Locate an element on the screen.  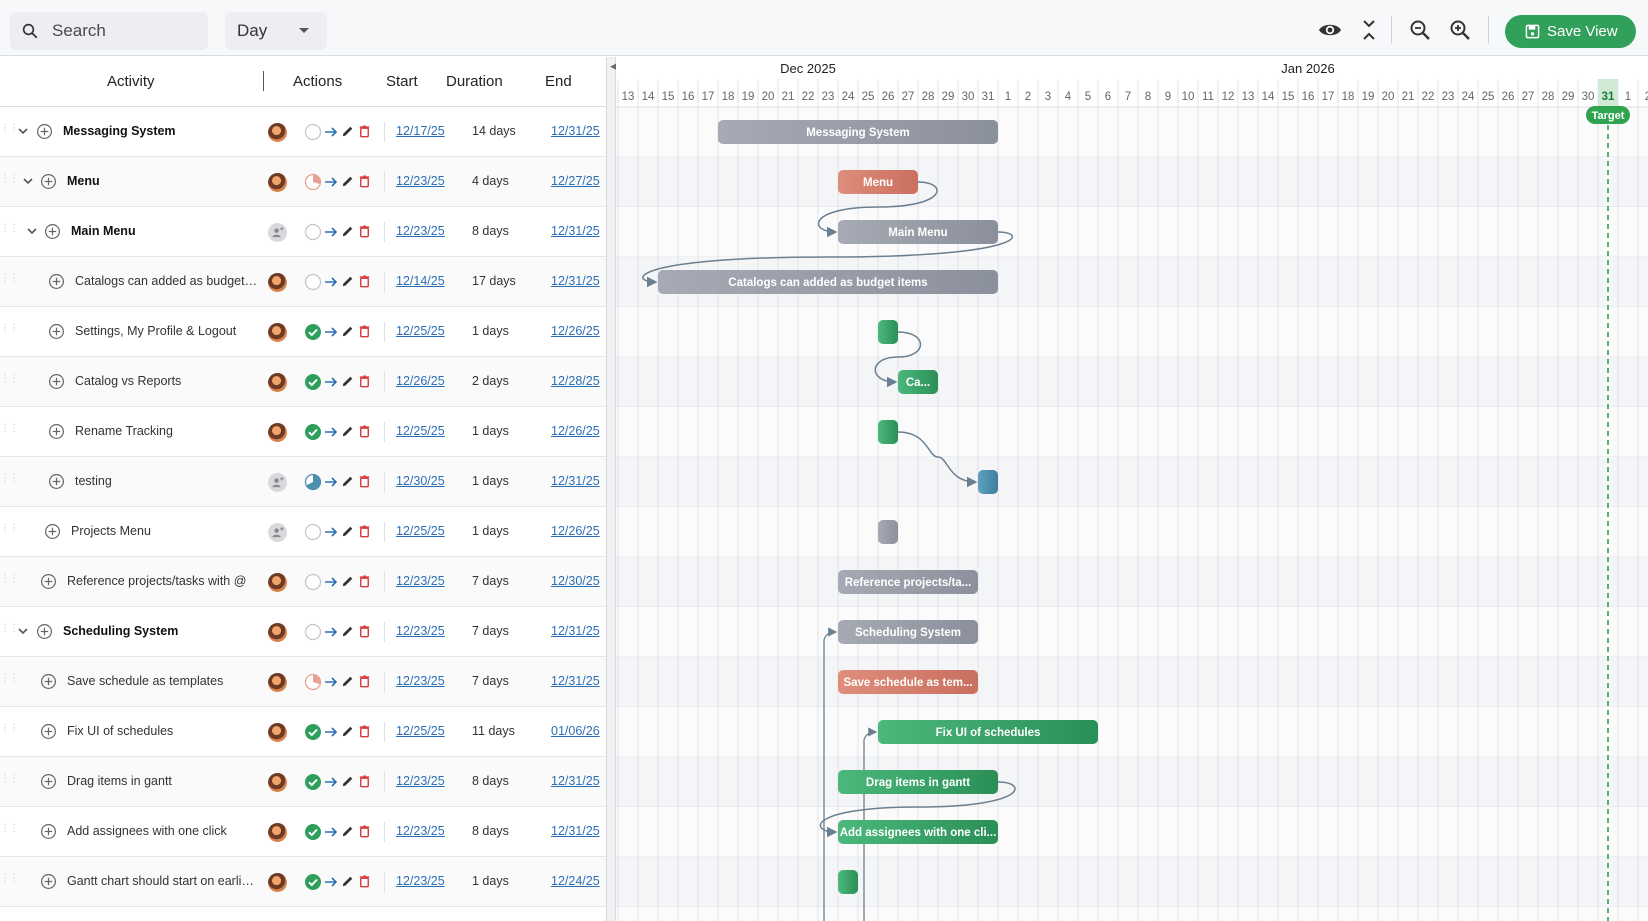
task-name: Catalogs can added as budget items is located at coordinates (166, 281).